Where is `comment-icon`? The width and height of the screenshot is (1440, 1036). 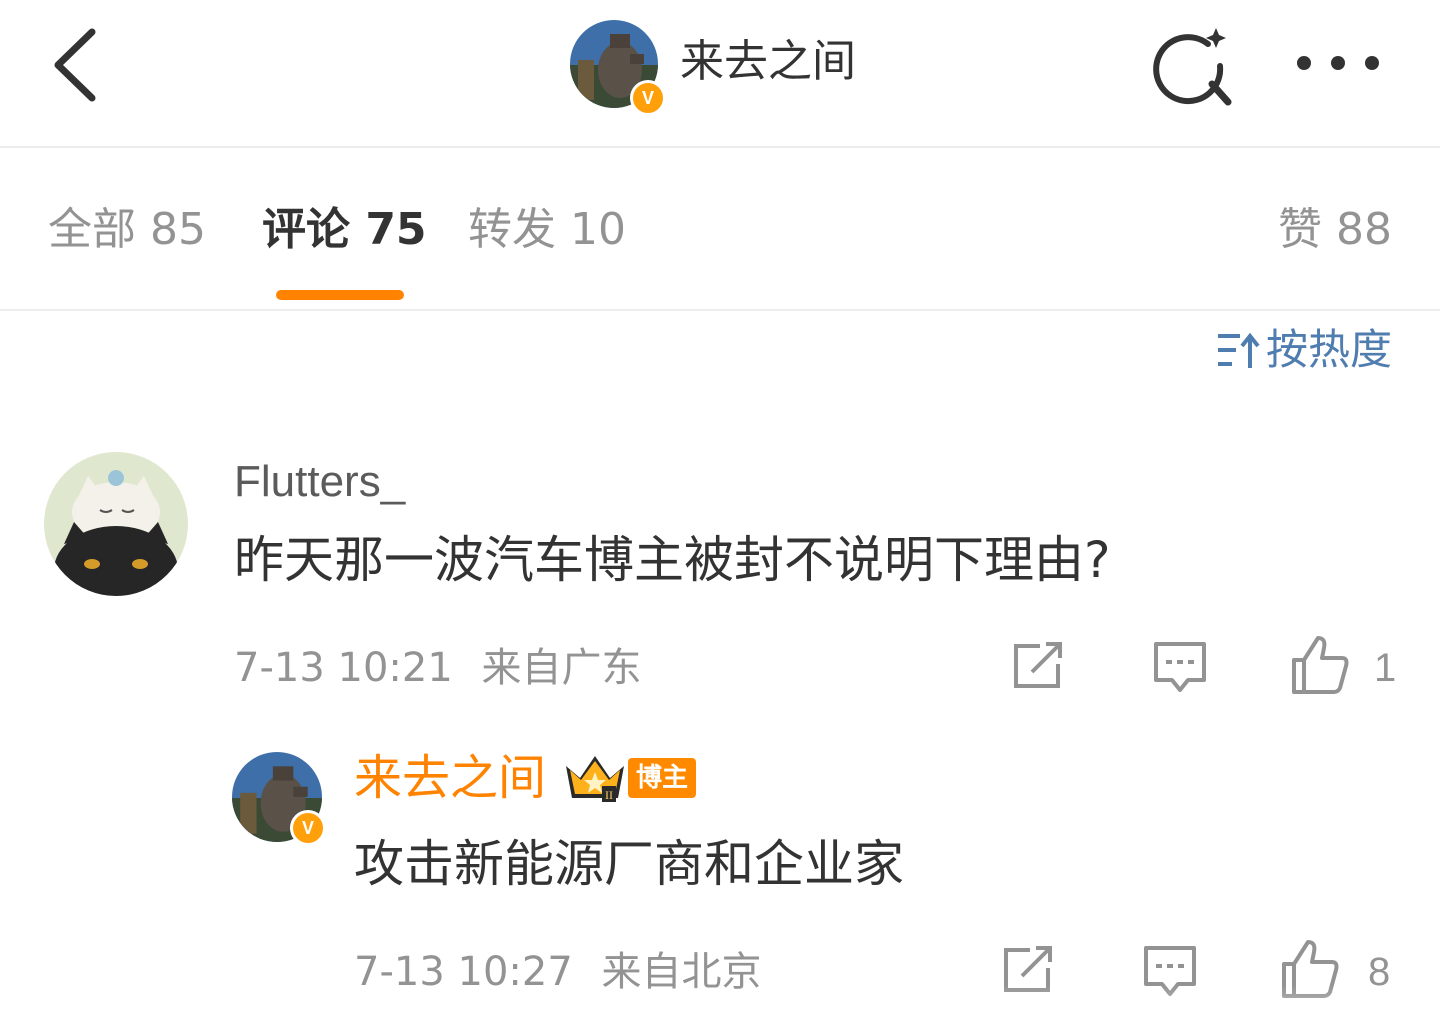
comment-icon is located at coordinates (1180, 667).